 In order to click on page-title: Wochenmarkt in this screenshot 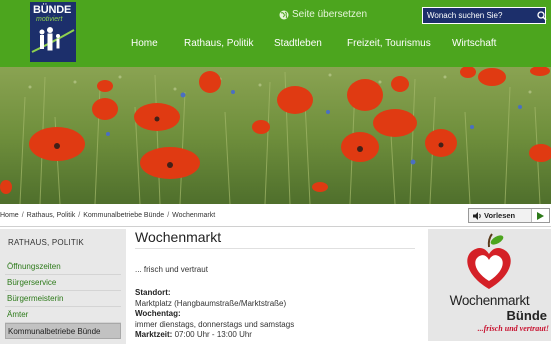, I will do `click(275, 239)`.